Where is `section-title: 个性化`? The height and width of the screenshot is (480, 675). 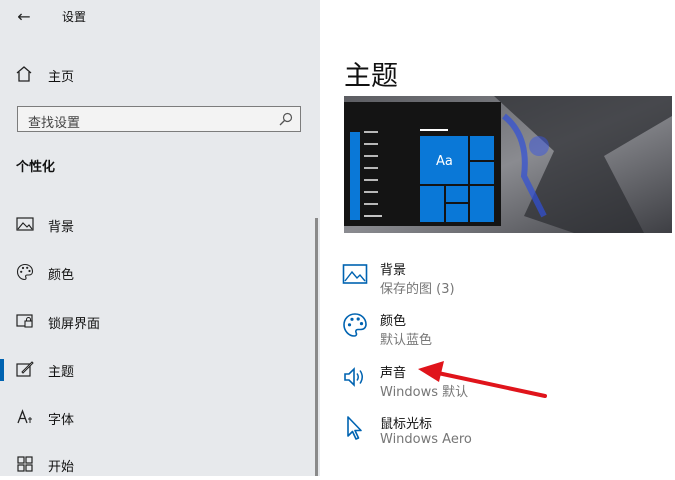 section-title: 个性化 is located at coordinates (36, 167).